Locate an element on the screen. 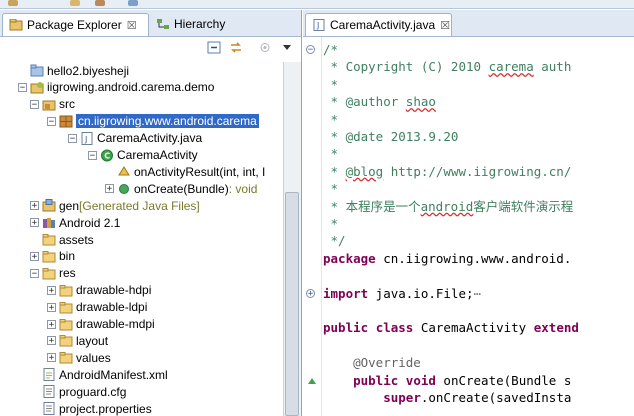  tree-item-label: assets is located at coordinates (76, 239).